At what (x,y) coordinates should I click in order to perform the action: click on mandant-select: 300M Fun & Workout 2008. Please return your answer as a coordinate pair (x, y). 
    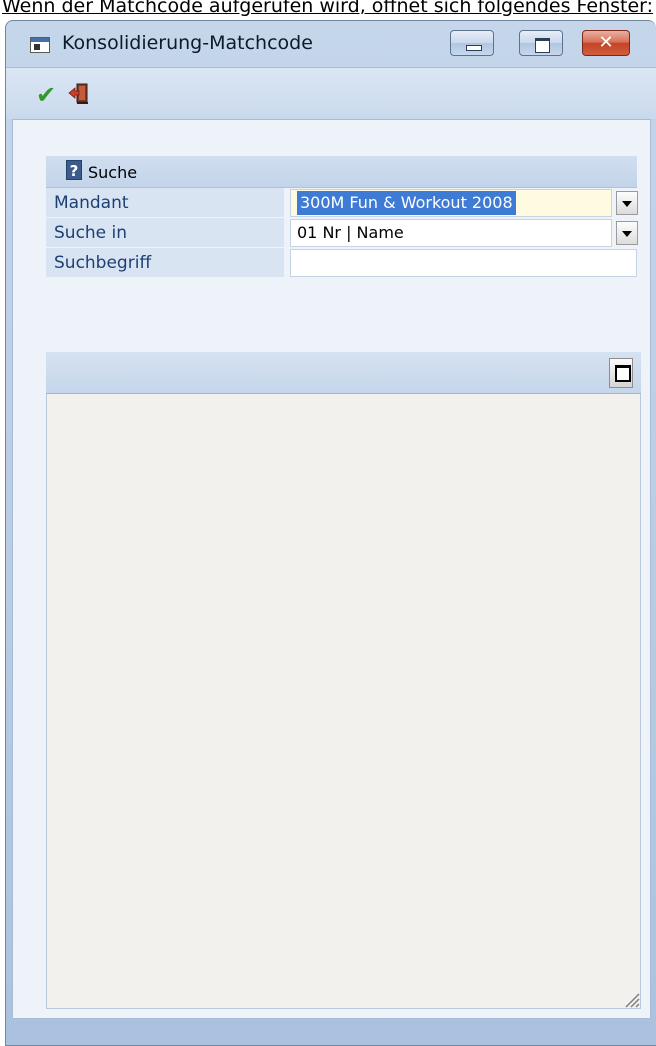
    Looking at the image, I should click on (451, 203).